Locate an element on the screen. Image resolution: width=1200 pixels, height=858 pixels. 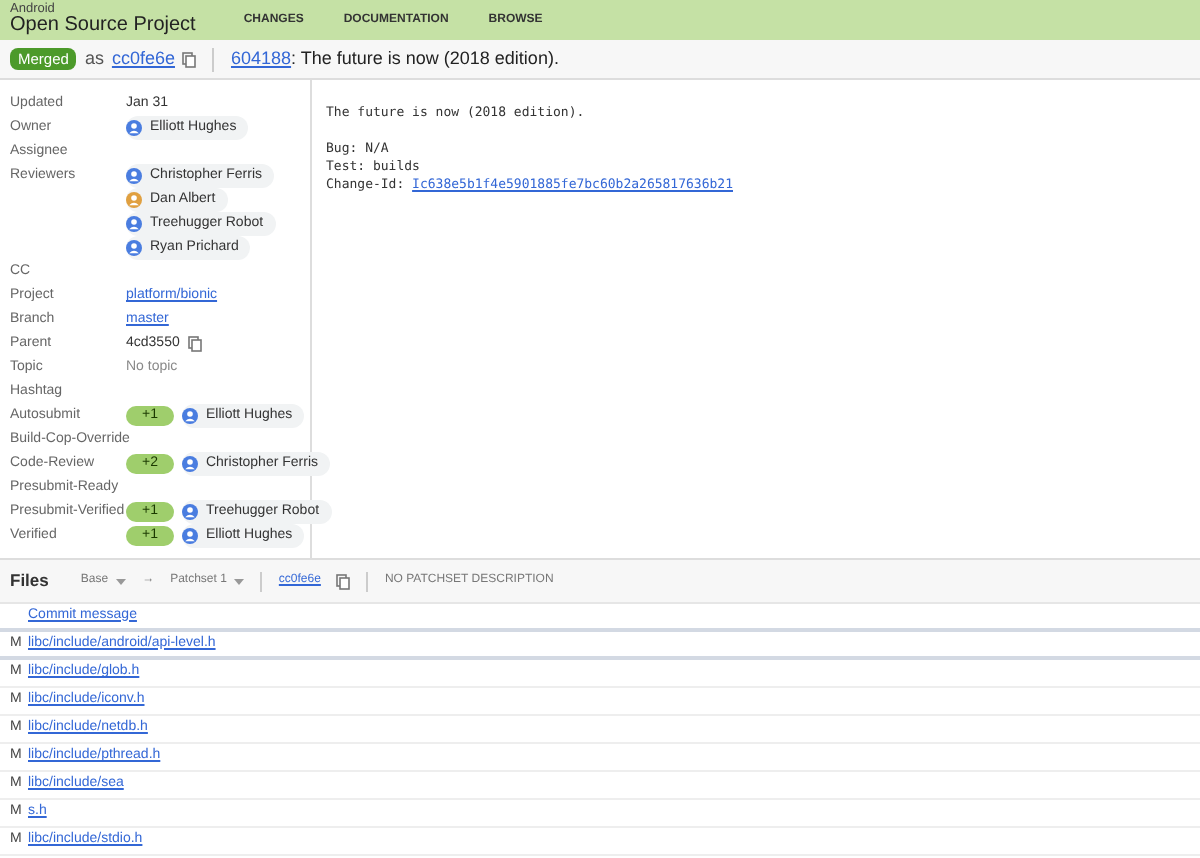
brand-title: Open Source Project is located at coordinates (103, 26).